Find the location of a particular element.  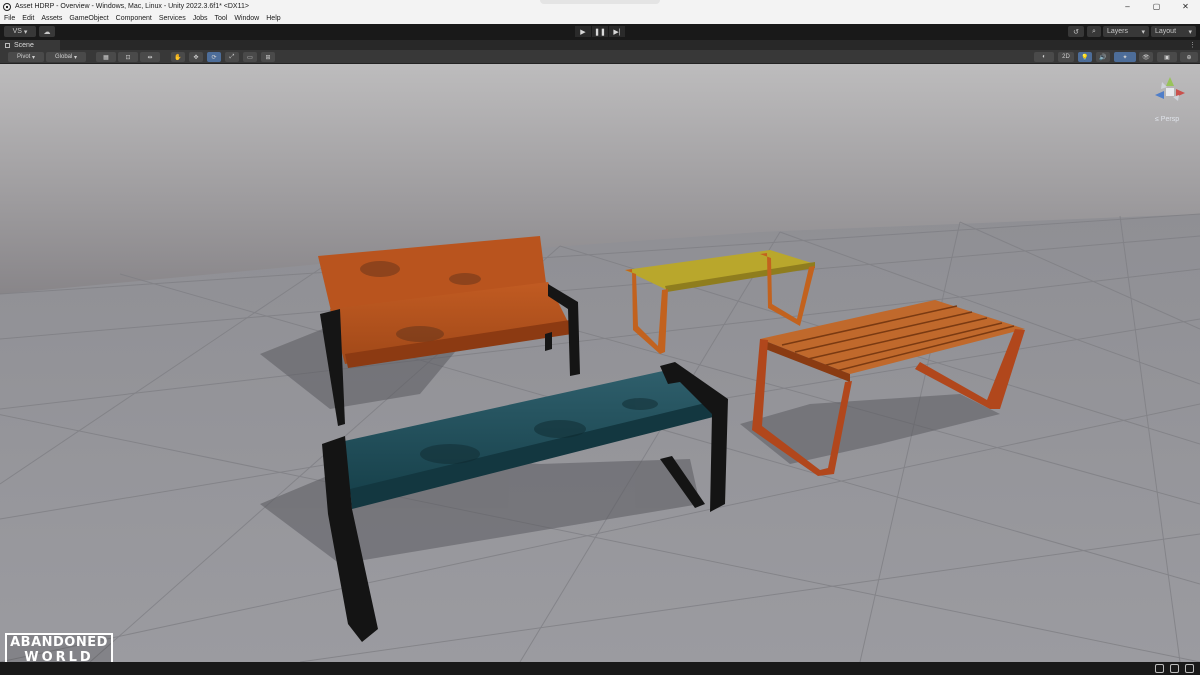

history-icon: ↺ is located at coordinates (1076, 32).